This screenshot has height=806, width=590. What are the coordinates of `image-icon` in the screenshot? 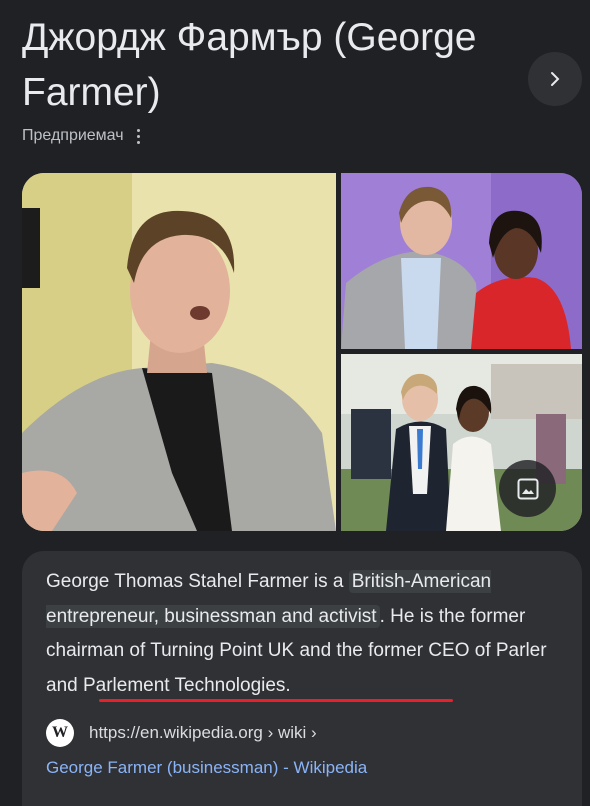 It's located at (527, 488).